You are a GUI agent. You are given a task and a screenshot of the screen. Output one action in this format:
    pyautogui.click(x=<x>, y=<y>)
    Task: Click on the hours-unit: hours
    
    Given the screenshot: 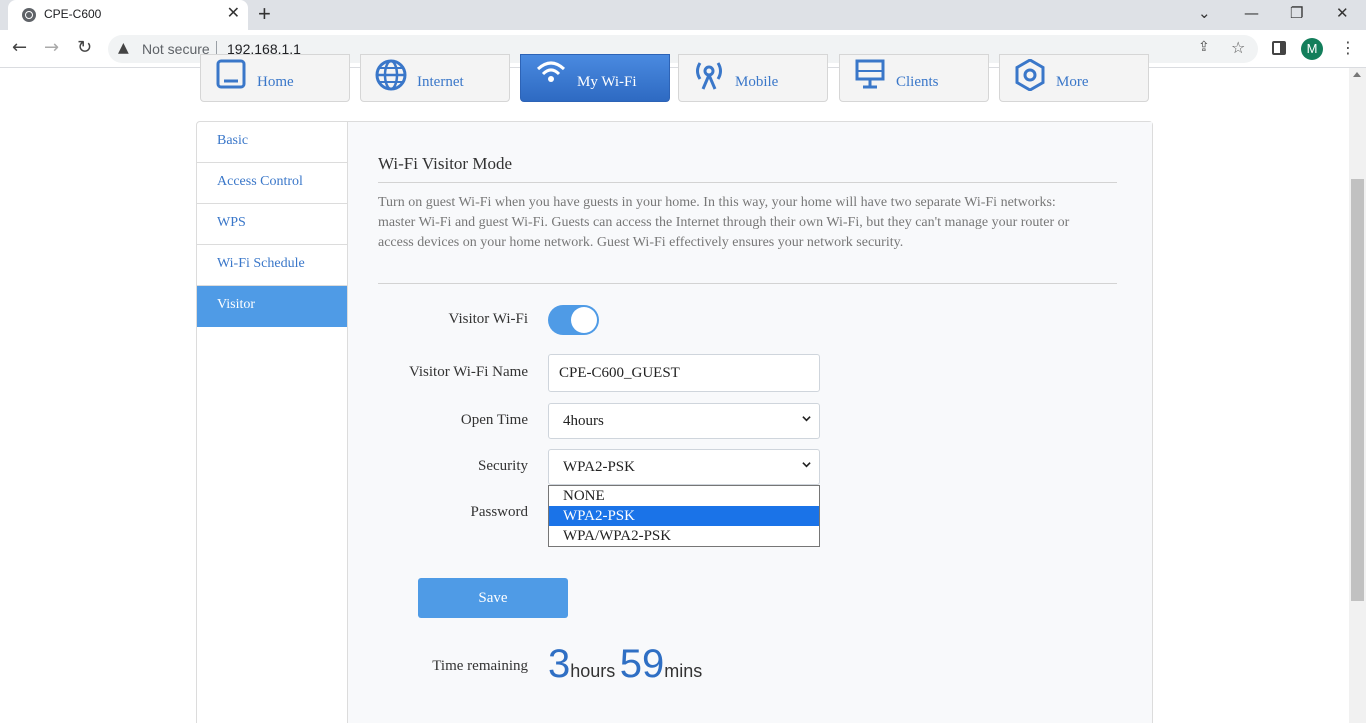 What is the action you would take?
    pyautogui.click(x=593, y=671)
    